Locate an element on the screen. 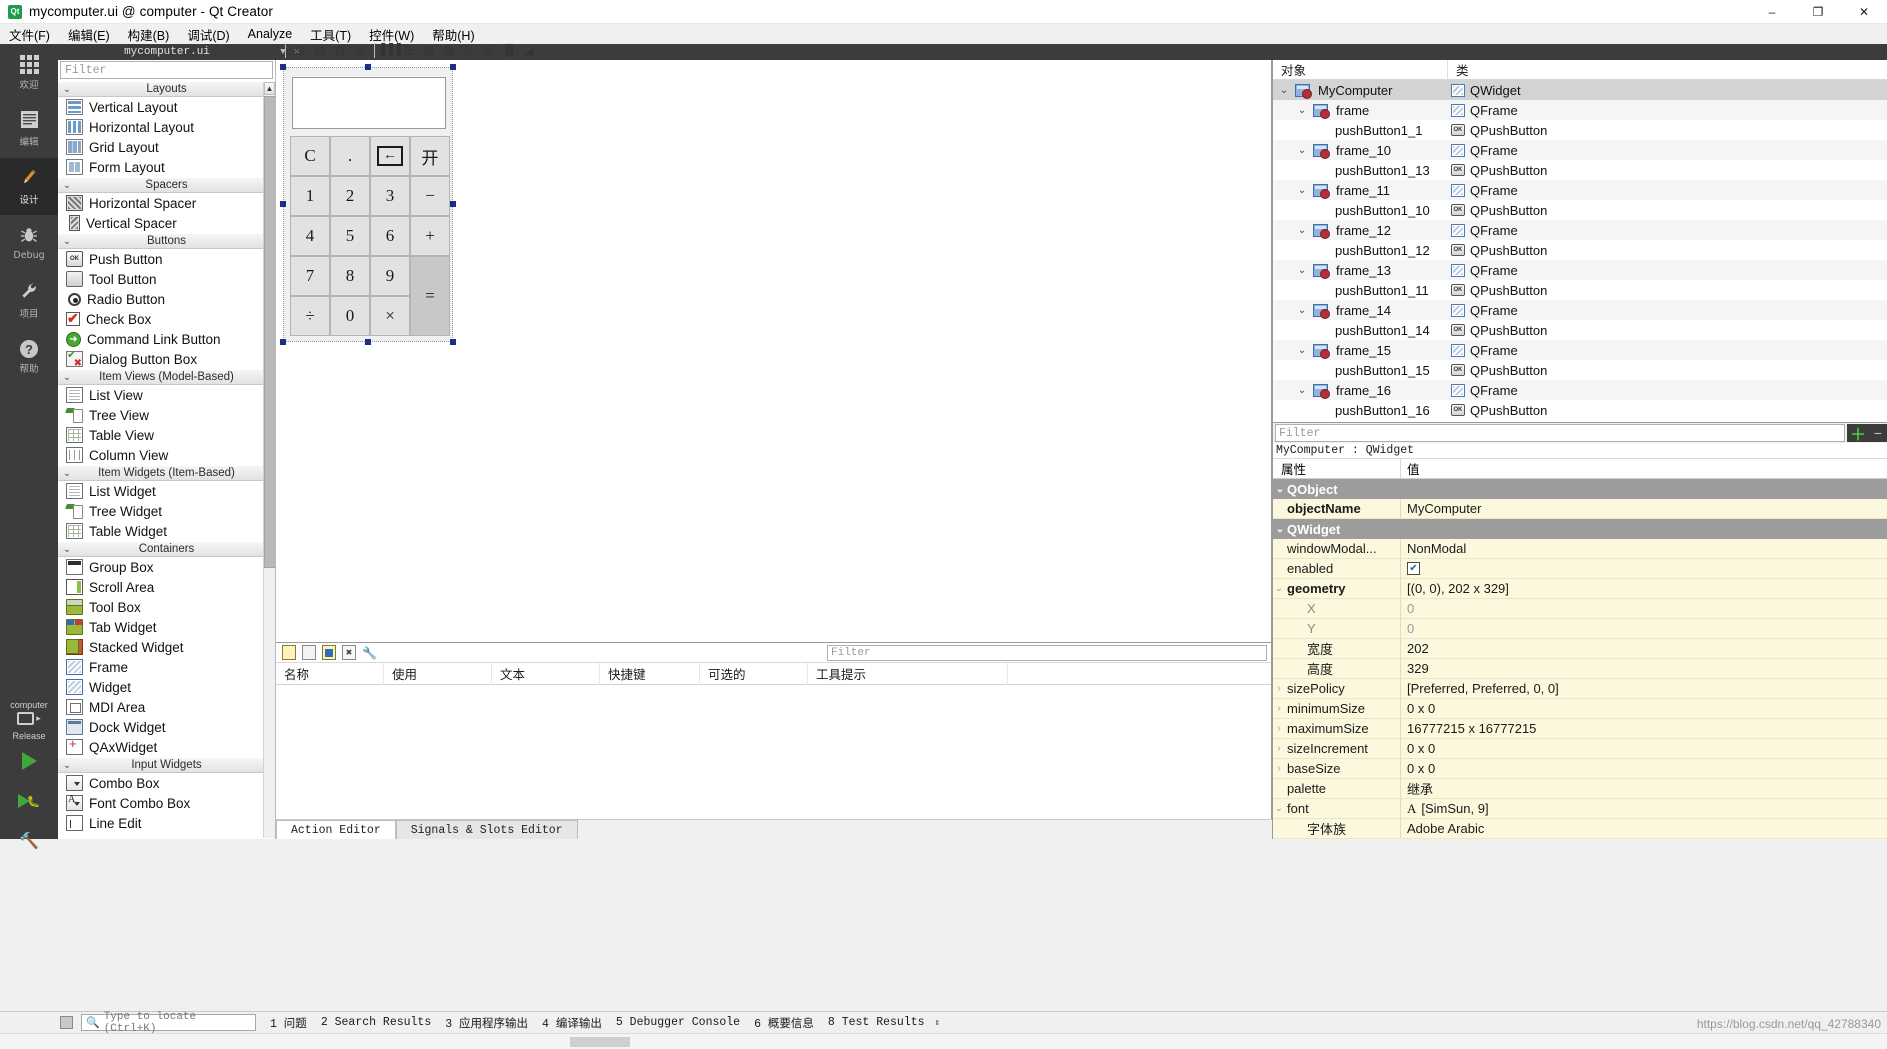 The image size is (1887, 1049). digit-2-button: 2 is located at coordinates (350, 196).